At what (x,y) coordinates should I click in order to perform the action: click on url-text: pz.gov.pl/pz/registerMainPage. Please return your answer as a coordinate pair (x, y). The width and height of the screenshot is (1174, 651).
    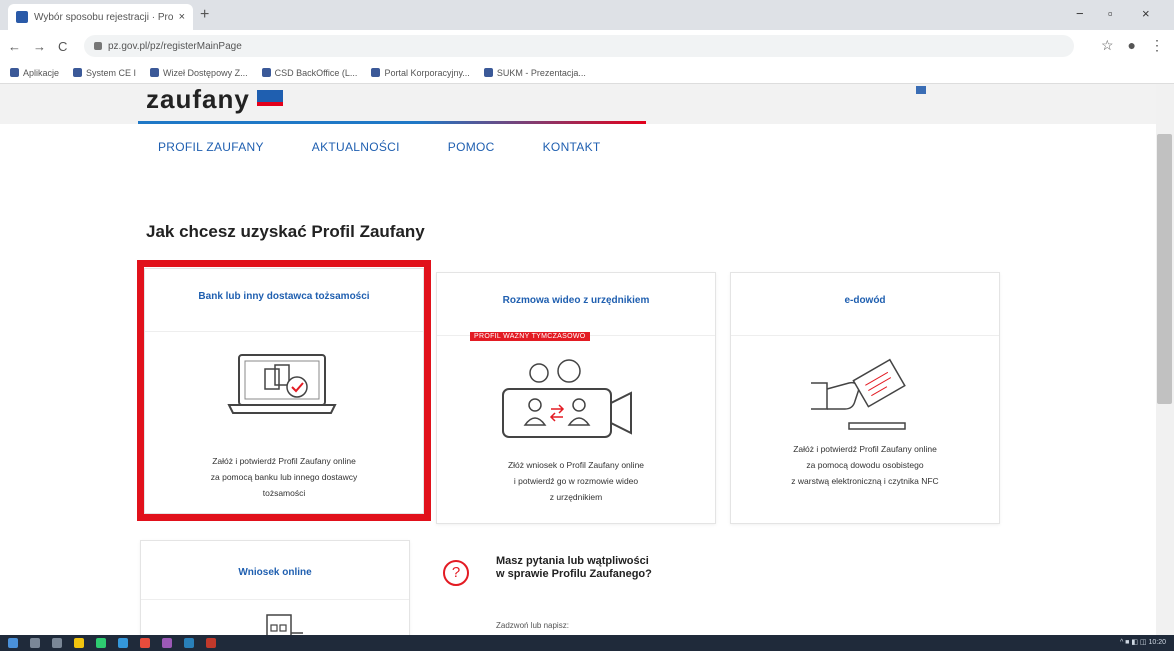
    Looking at the image, I should click on (175, 46).